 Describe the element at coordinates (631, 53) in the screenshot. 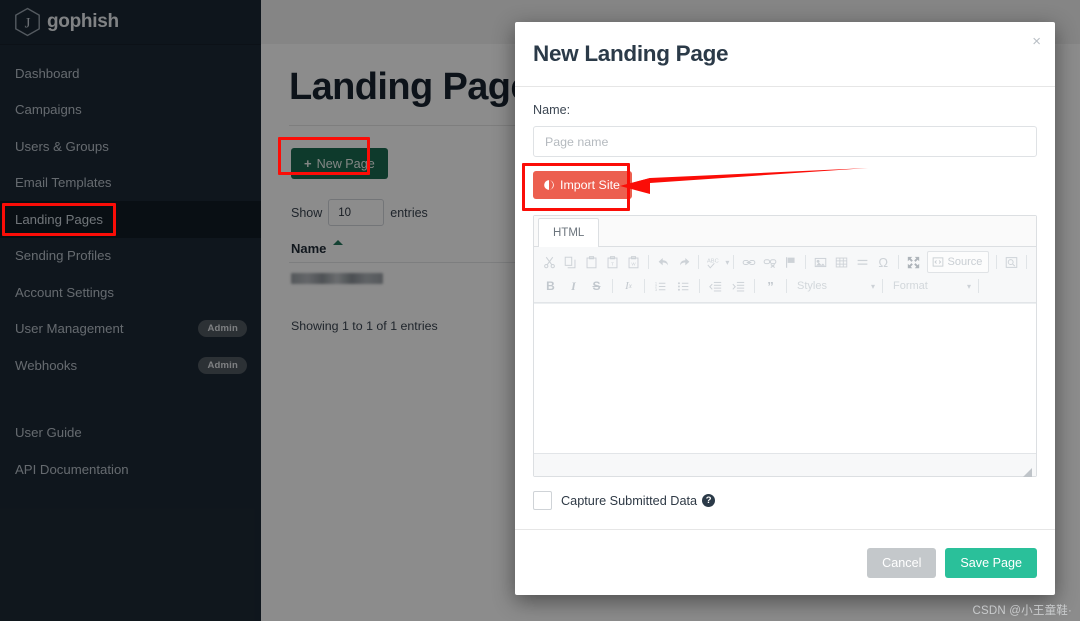

I see `modal-title: New Landing Page` at that location.